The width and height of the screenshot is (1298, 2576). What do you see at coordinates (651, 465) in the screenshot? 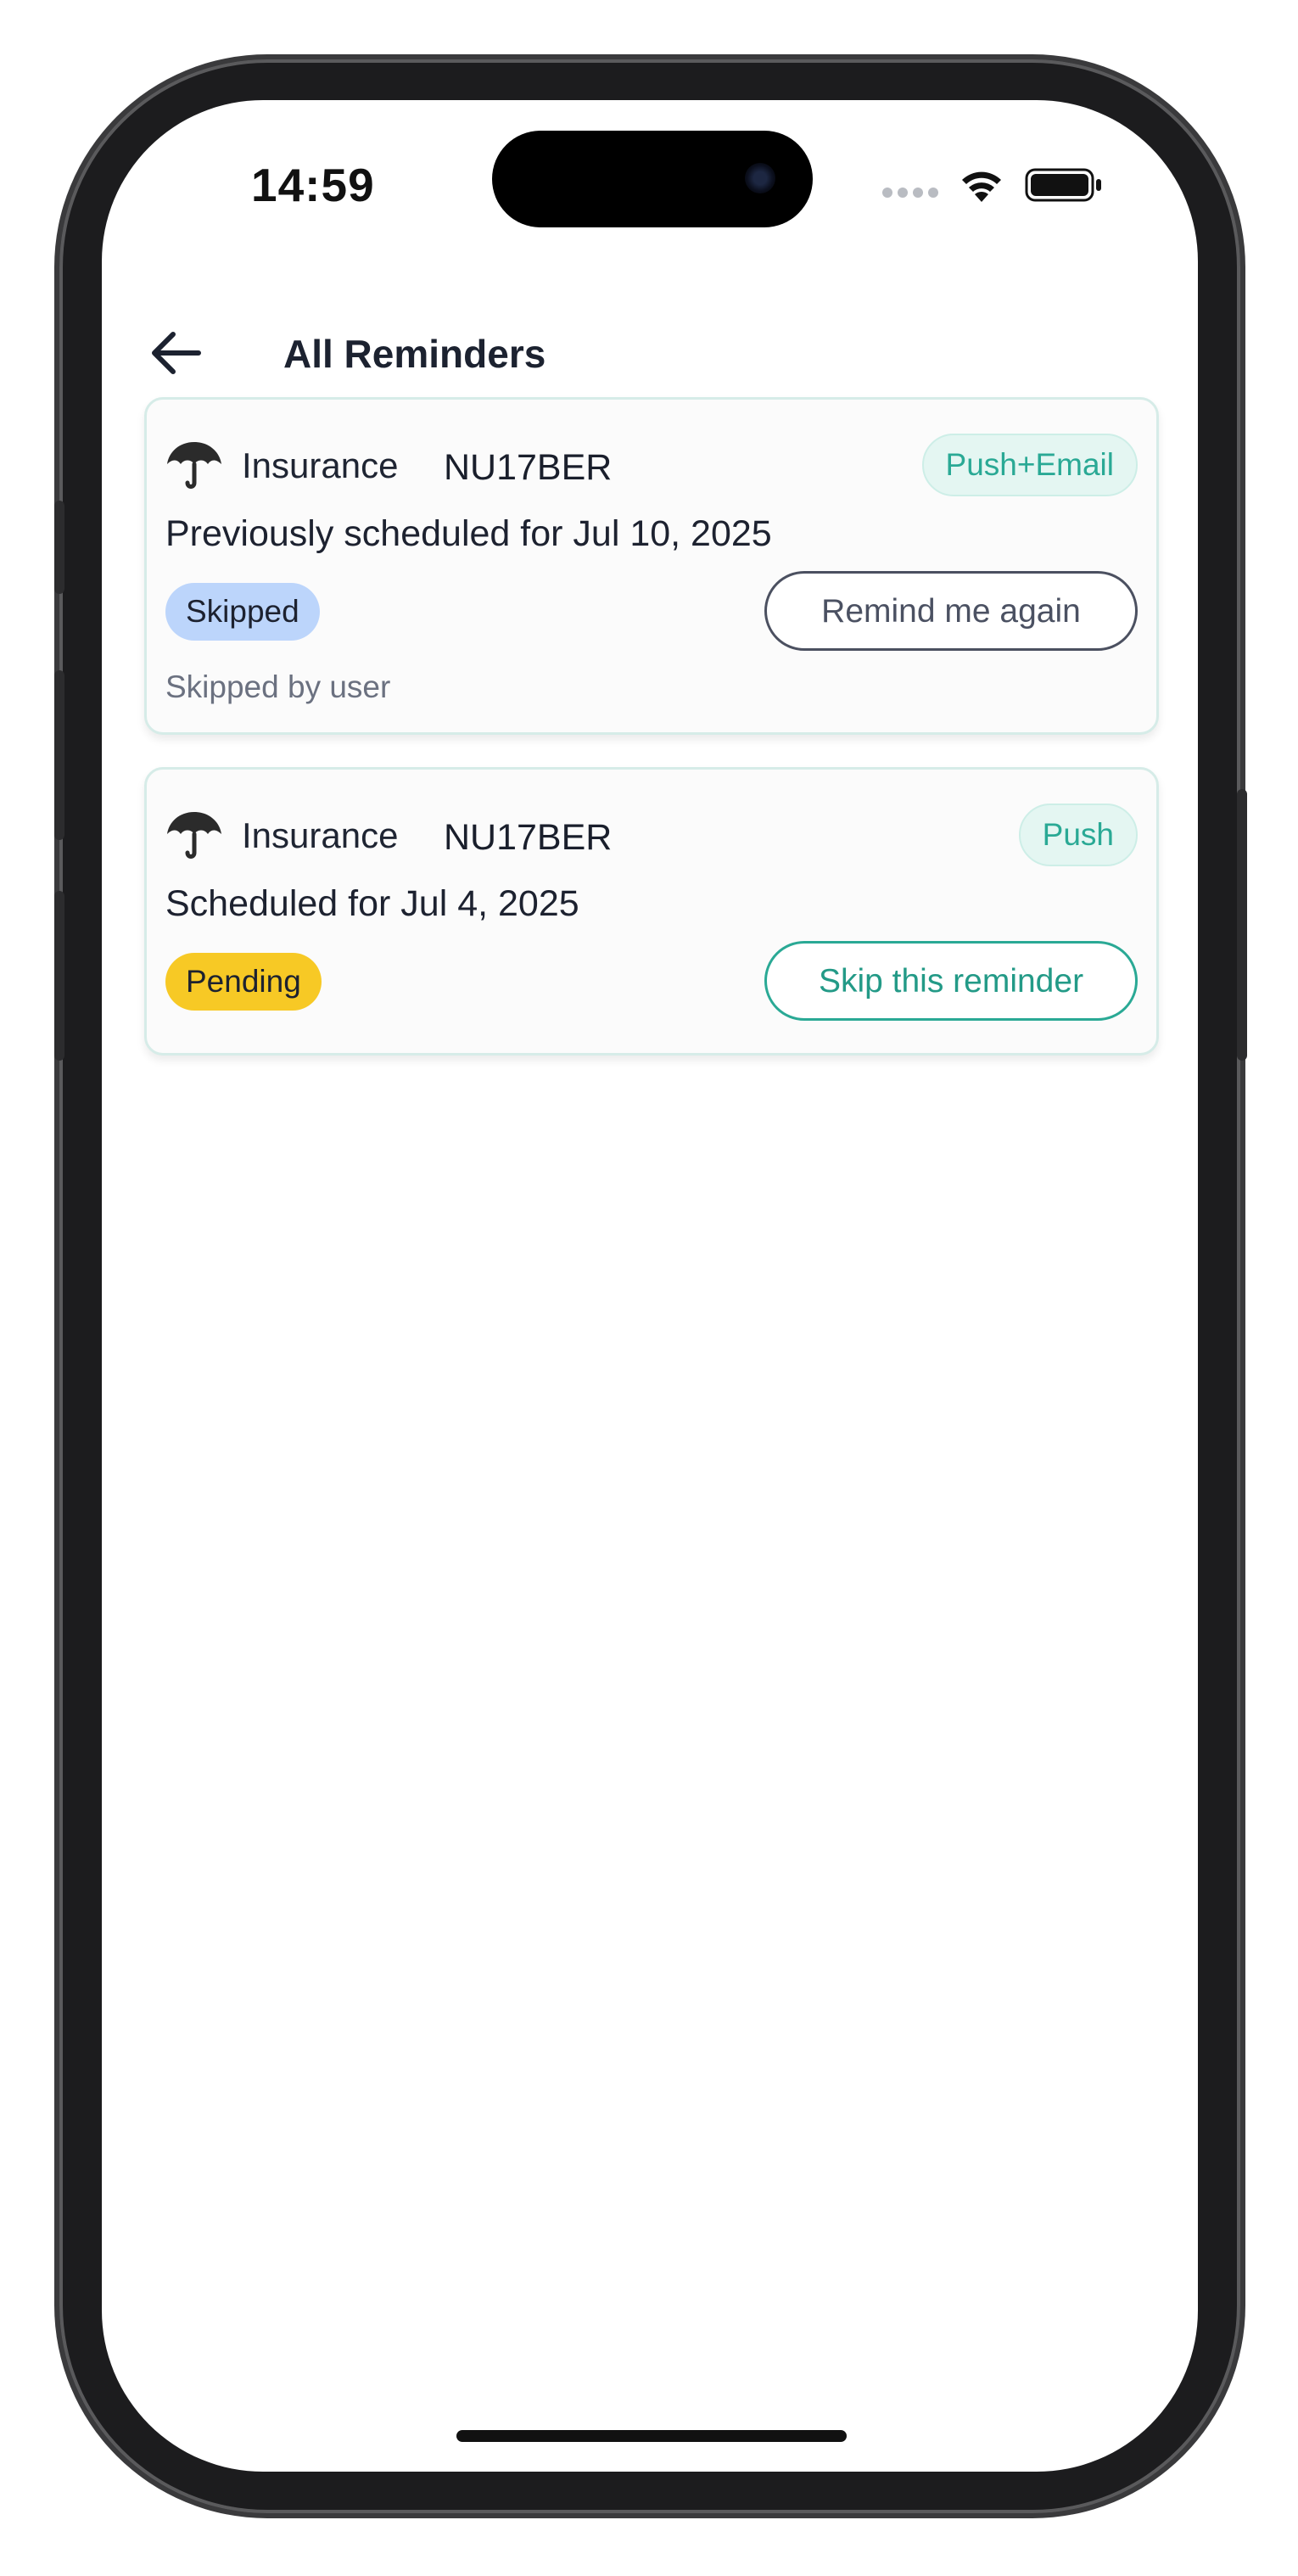
I see `reminder-header: Insurance NU17BER Push+Email` at bounding box center [651, 465].